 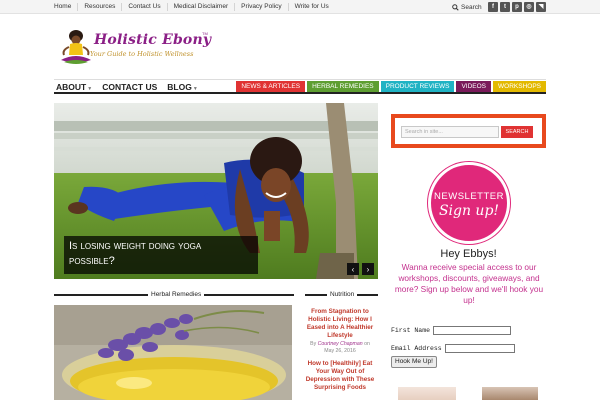 I want to click on top-nav-privacy: Privacy Policy, so click(x=262, y=7).